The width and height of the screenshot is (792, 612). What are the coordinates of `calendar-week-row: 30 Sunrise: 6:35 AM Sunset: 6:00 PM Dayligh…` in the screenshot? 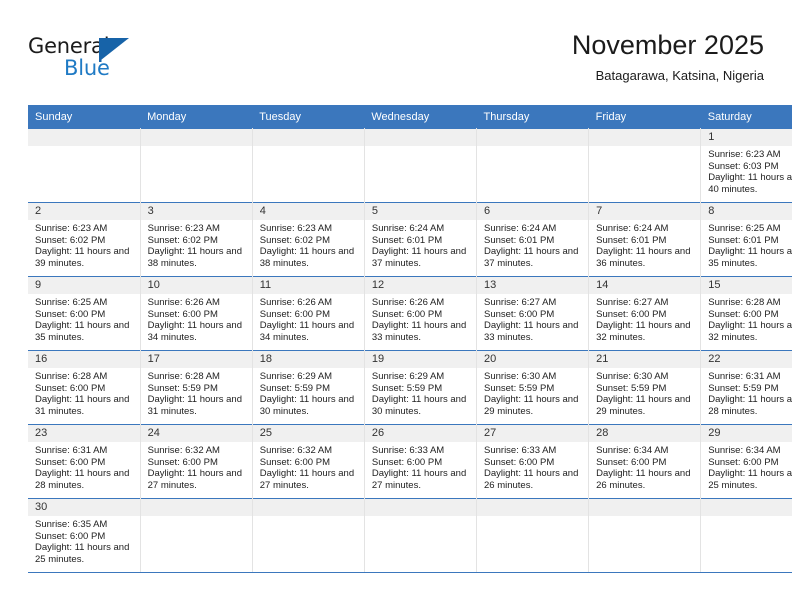 It's located at (410, 535).